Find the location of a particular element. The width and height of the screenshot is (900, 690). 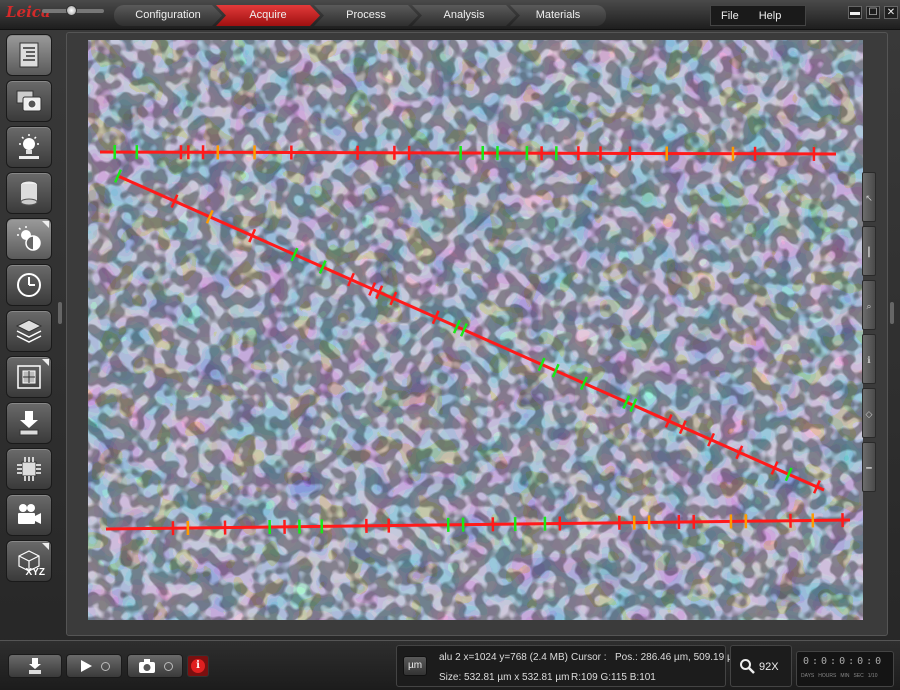

menu-file: File is located at coordinates (730, 15).